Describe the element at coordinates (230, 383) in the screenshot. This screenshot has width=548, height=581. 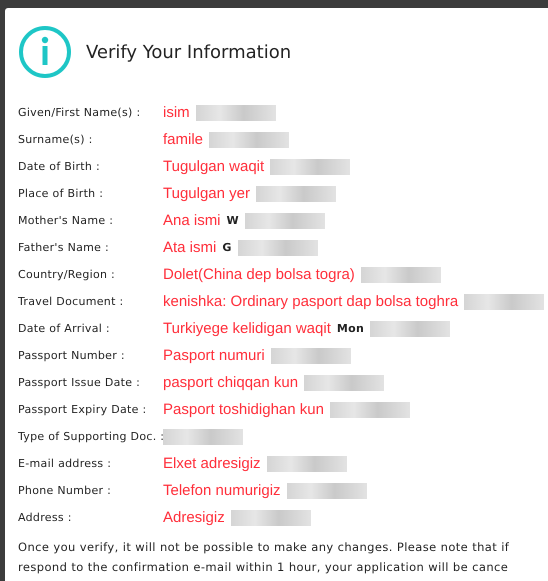
I see `annotation-text: pasport chiqqan kun` at that location.